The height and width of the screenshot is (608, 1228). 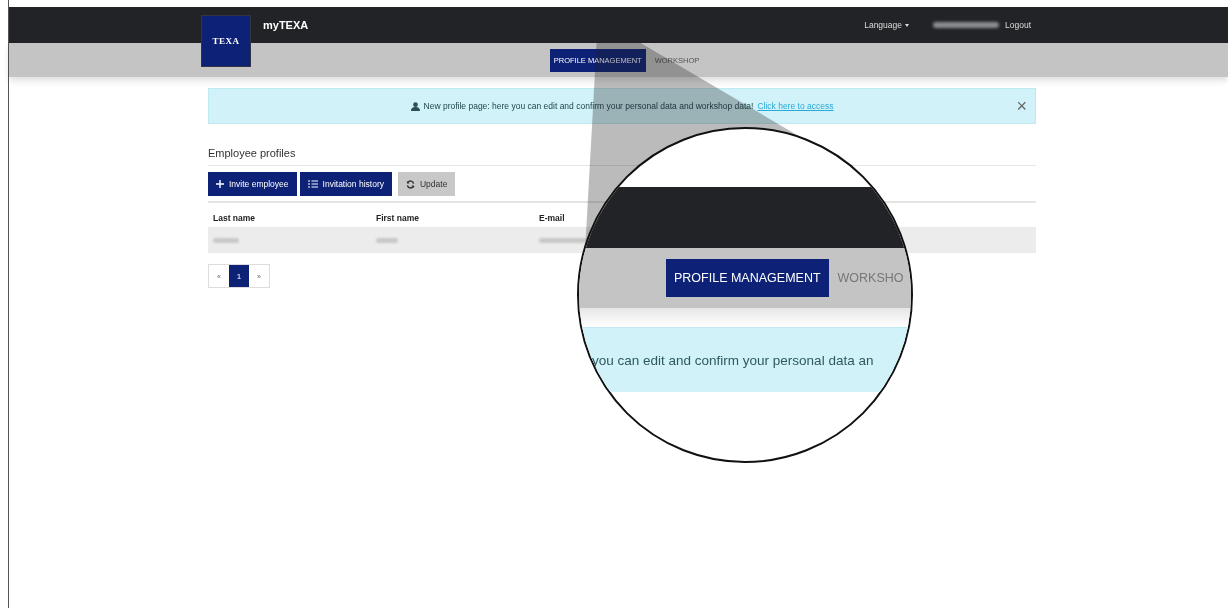 What do you see at coordinates (345, 184) in the screenshot?
I see `toolbar-button: Invitation history` at bounding box center [345, 184].